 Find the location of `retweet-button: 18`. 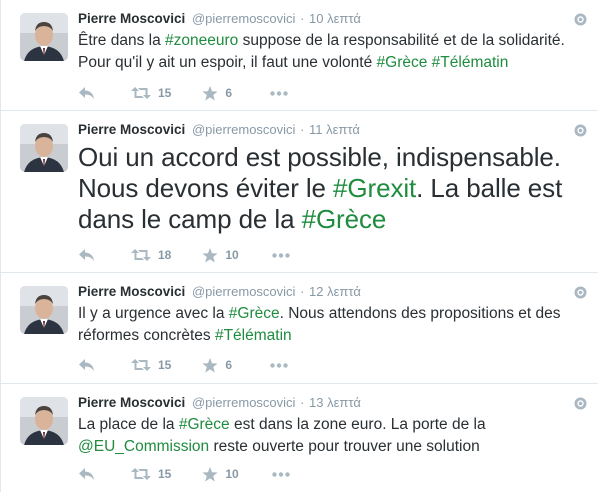

retweet-button: 18 is located at coordinates (151, 255).